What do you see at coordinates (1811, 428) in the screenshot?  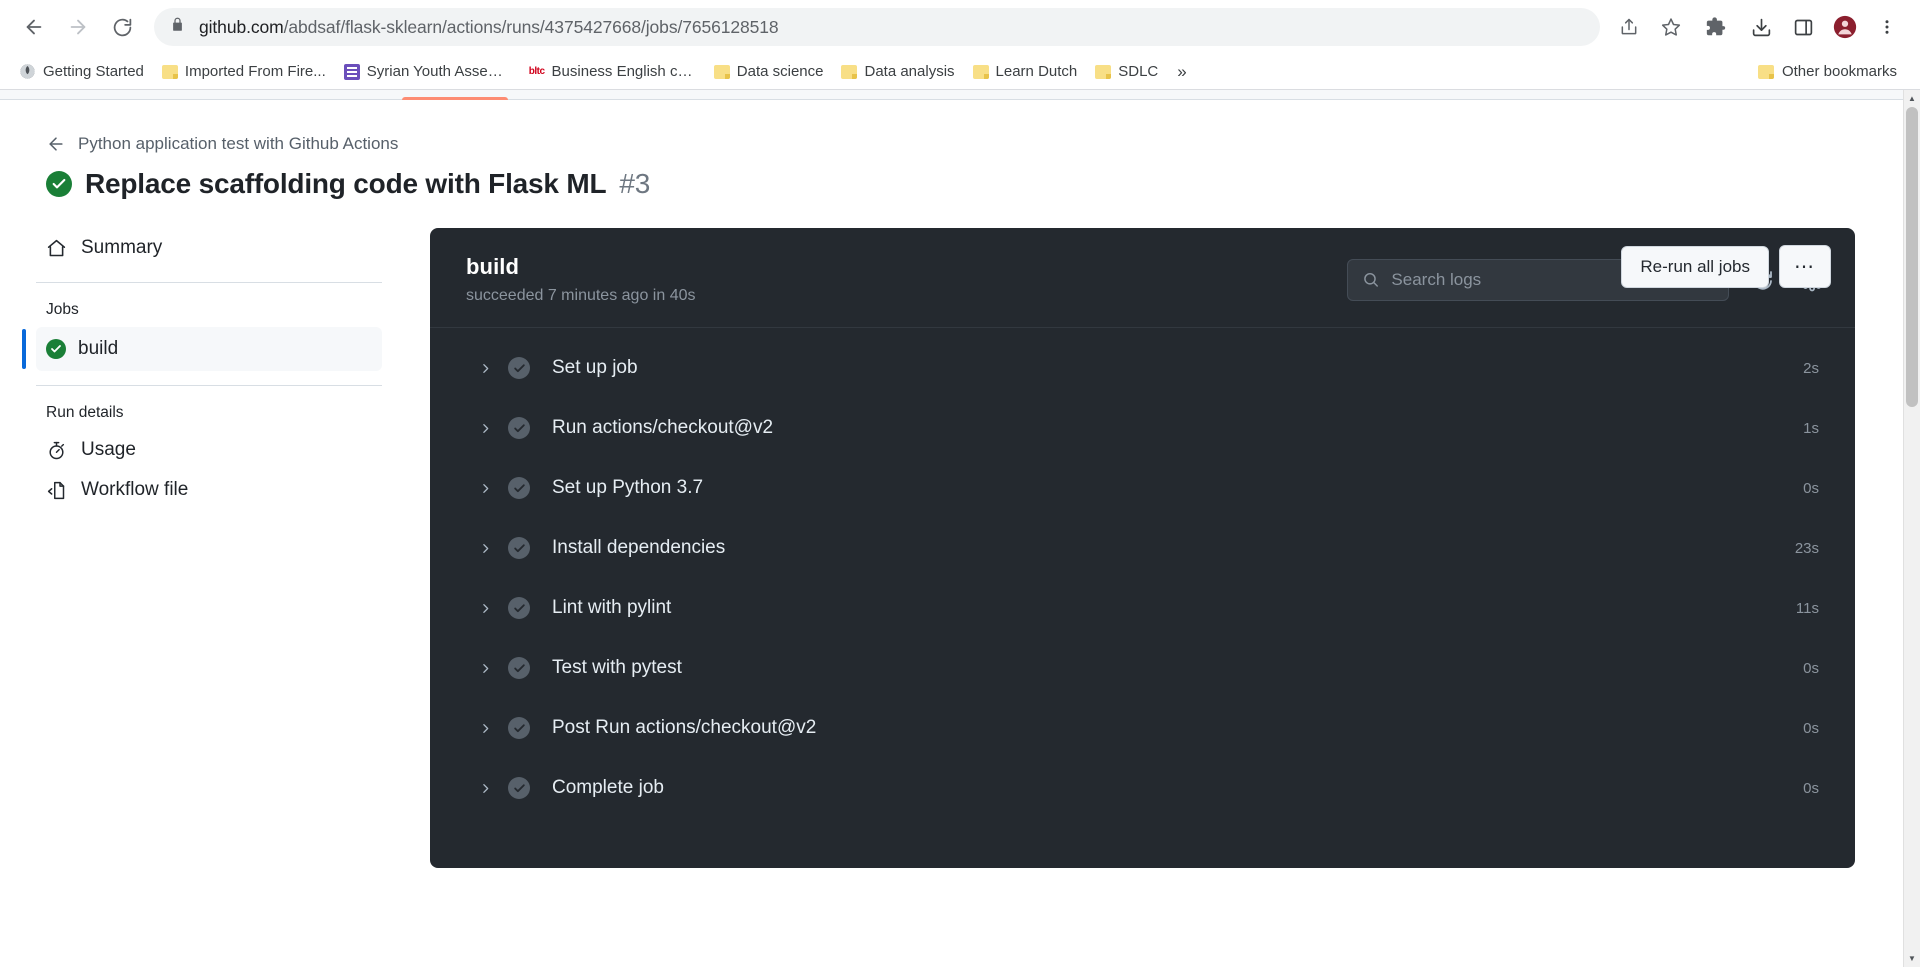 I see `step-duration: 1s` at bounding box center [1811, 428].